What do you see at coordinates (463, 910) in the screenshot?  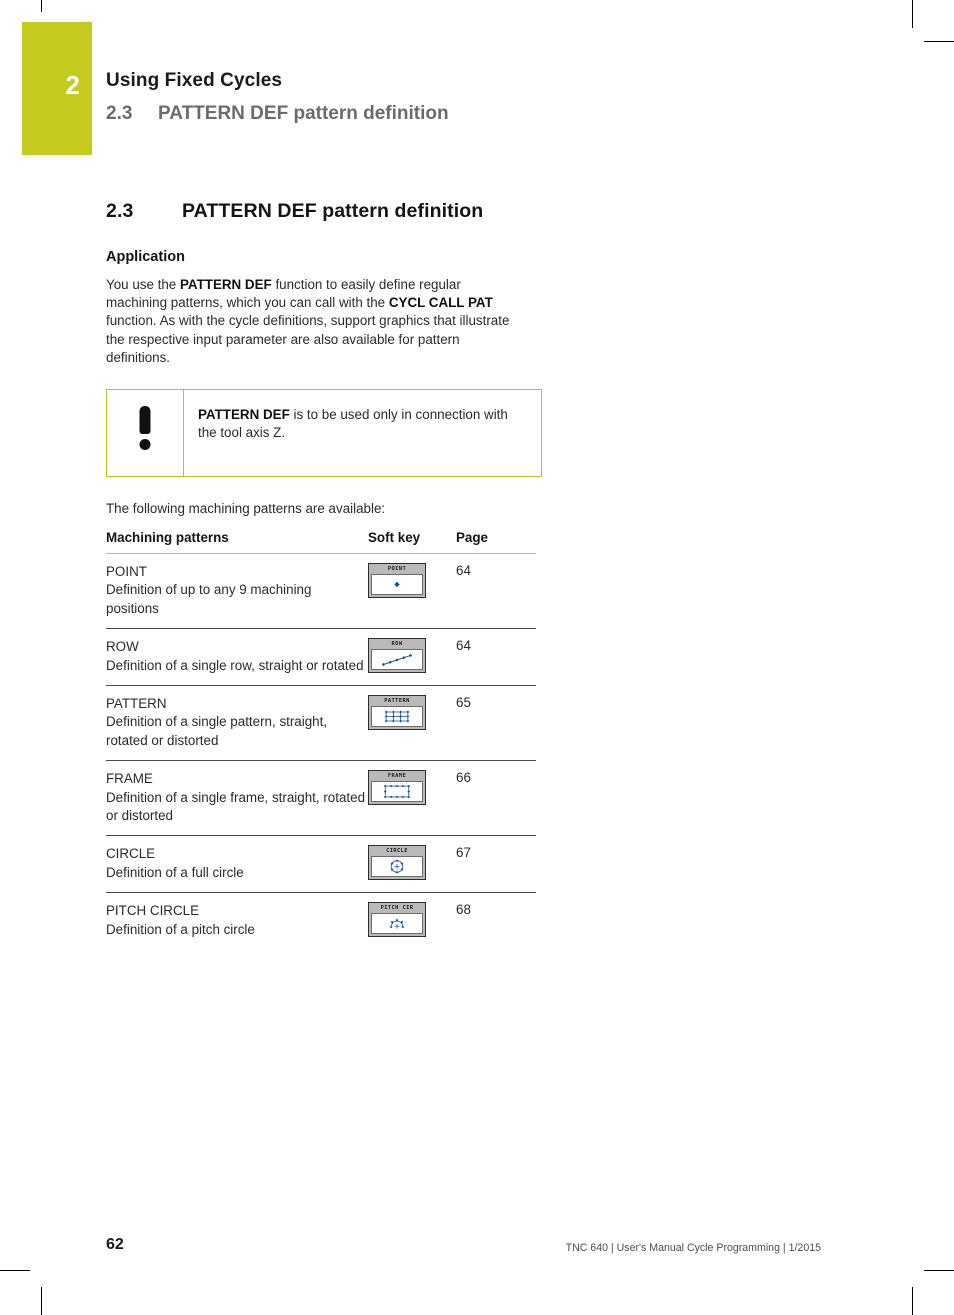 I see `page-reference: 68` at bounding box center [463, 910].